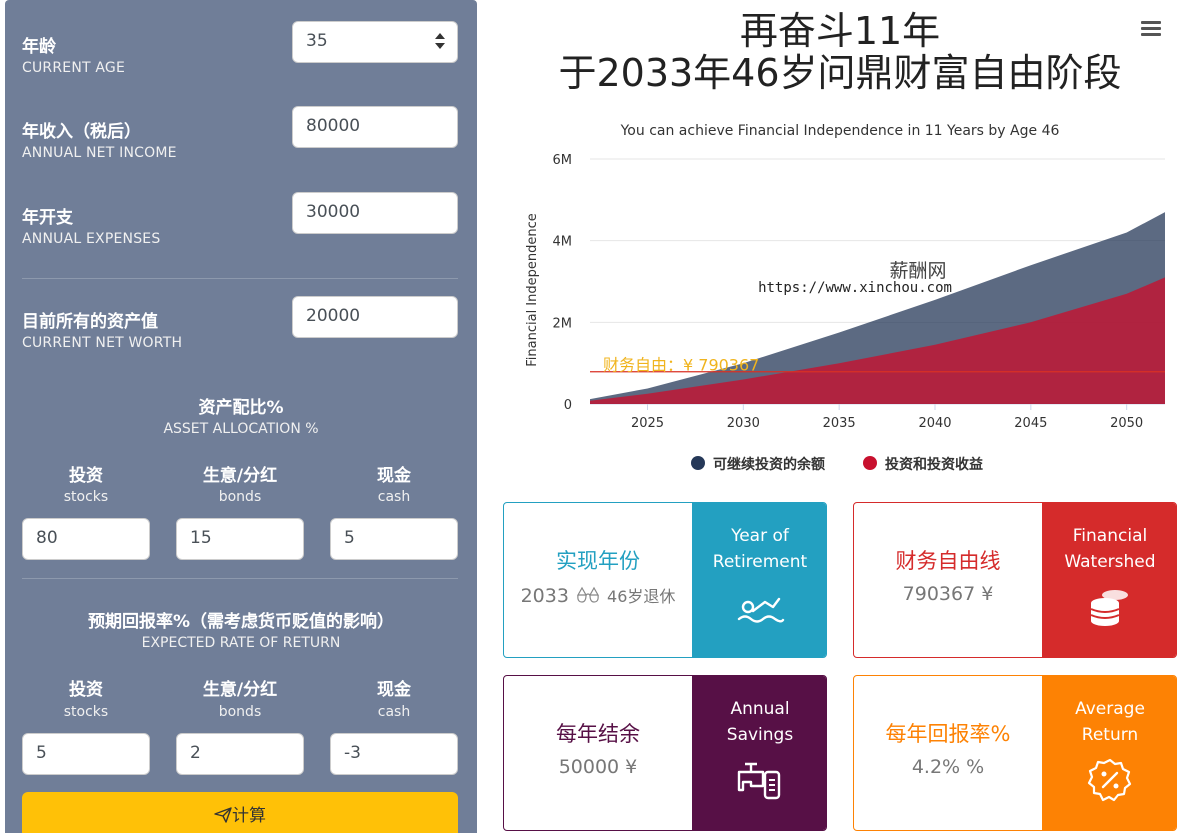 The height and width of the screenshot is (833, 1179). I want to click on return-bonds-input: 2, so click(240, 754).